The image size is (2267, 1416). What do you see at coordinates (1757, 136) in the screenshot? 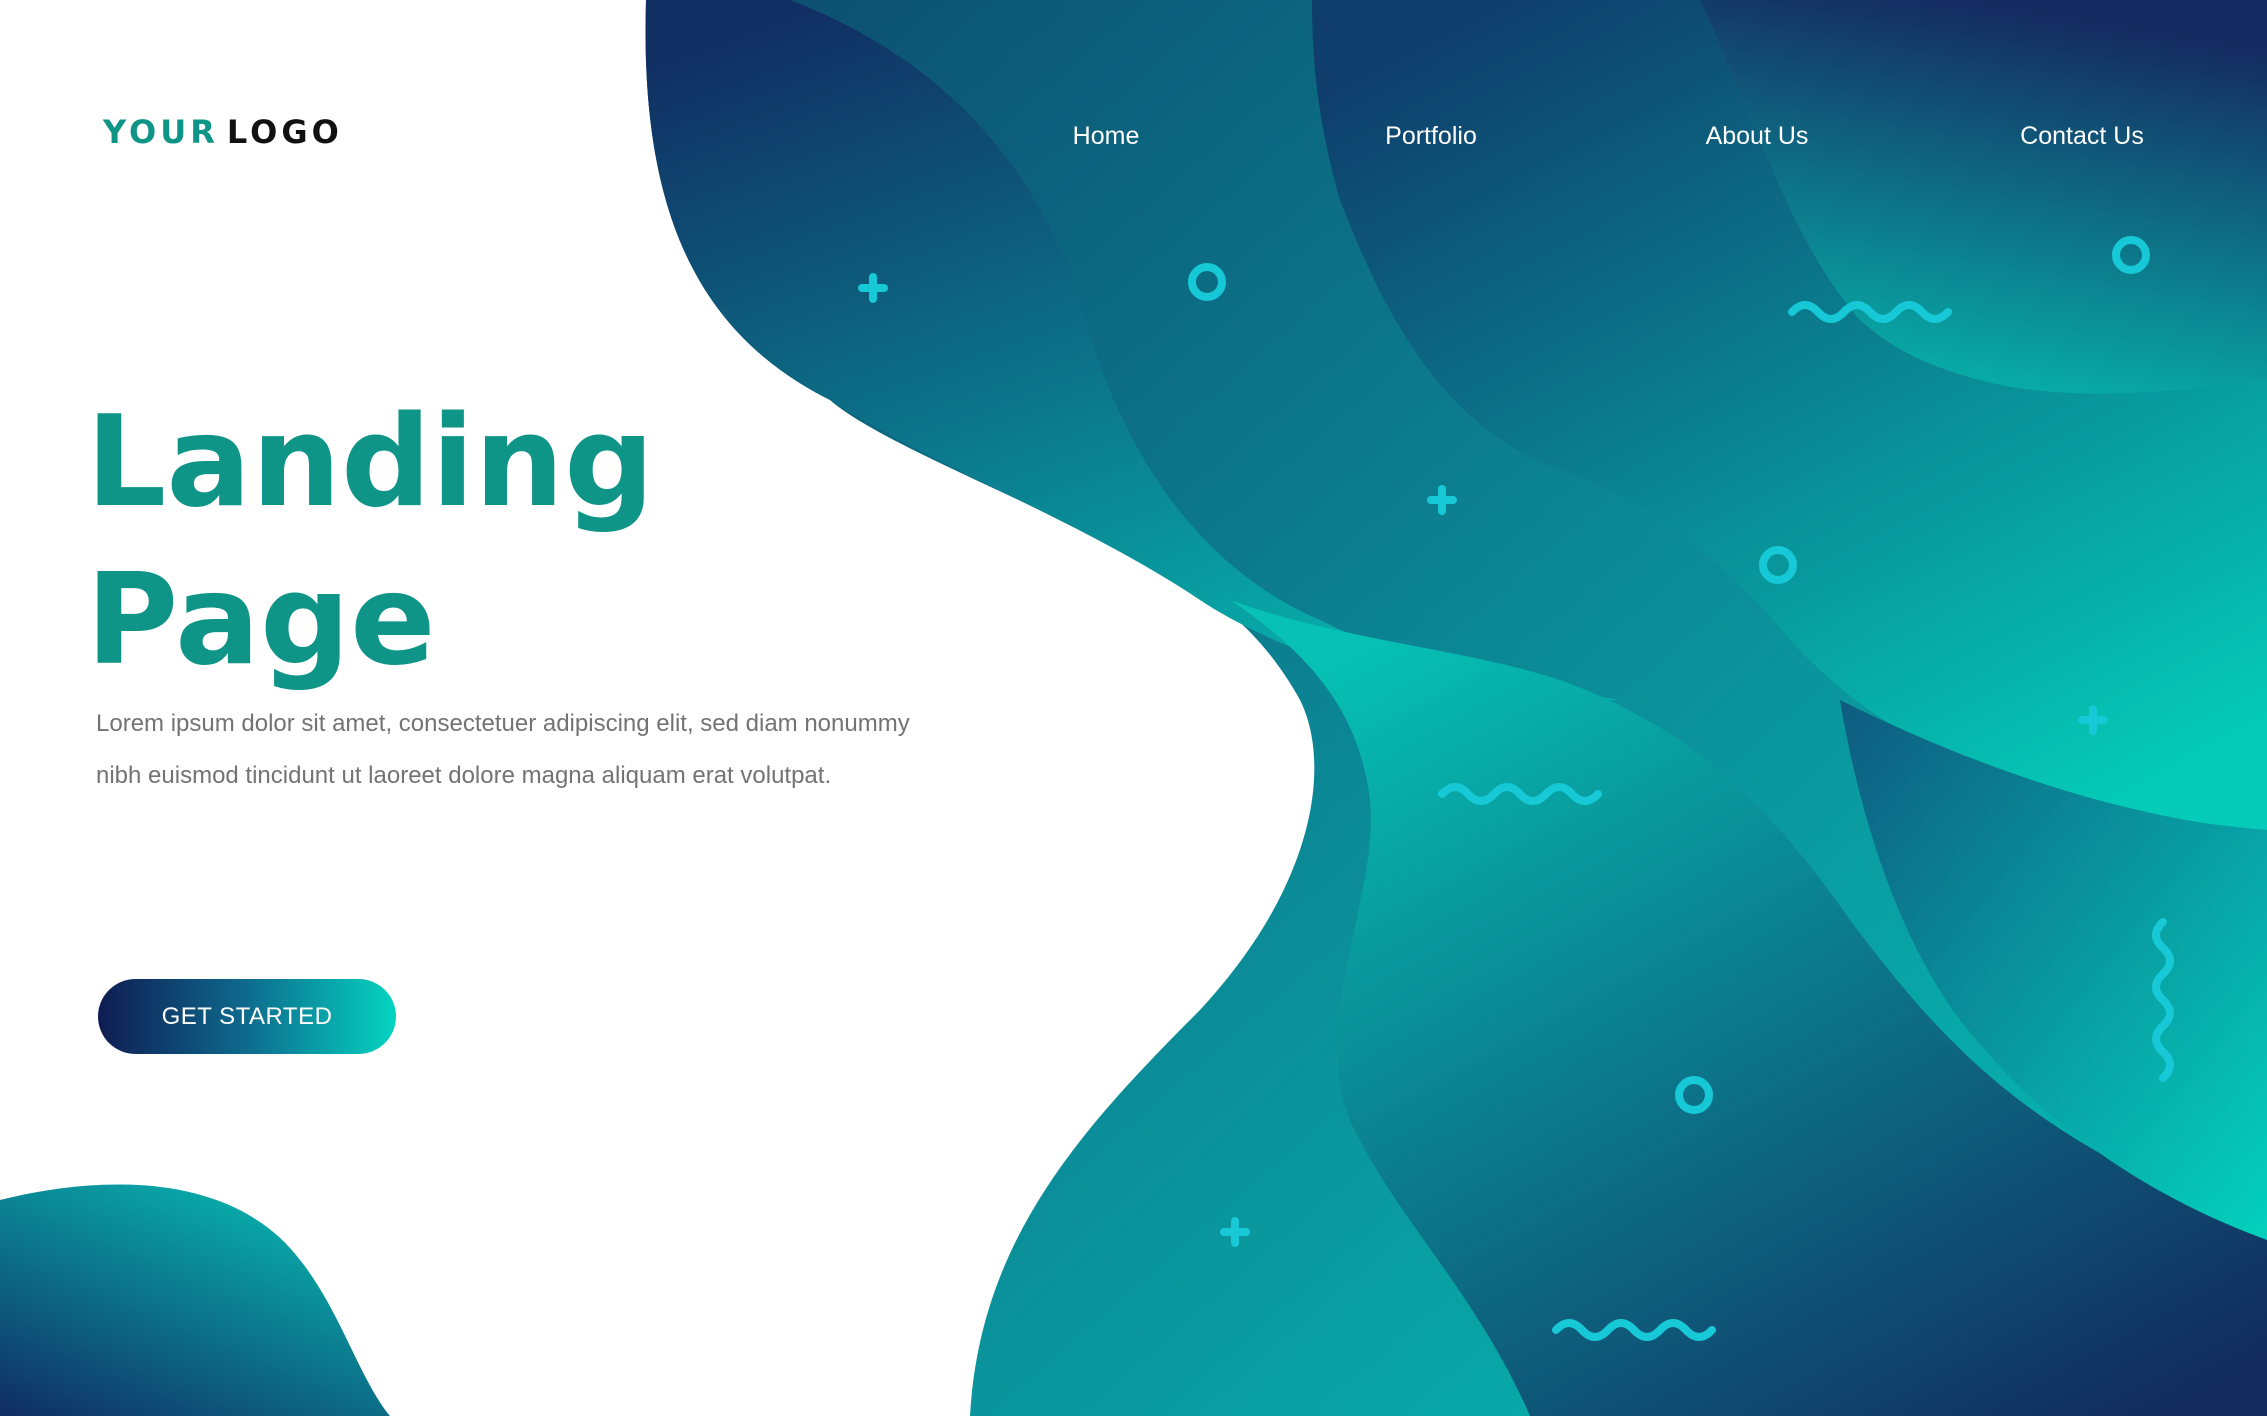
I see `nav-link-about-us: About Us` at bounding box center [1757, 136].